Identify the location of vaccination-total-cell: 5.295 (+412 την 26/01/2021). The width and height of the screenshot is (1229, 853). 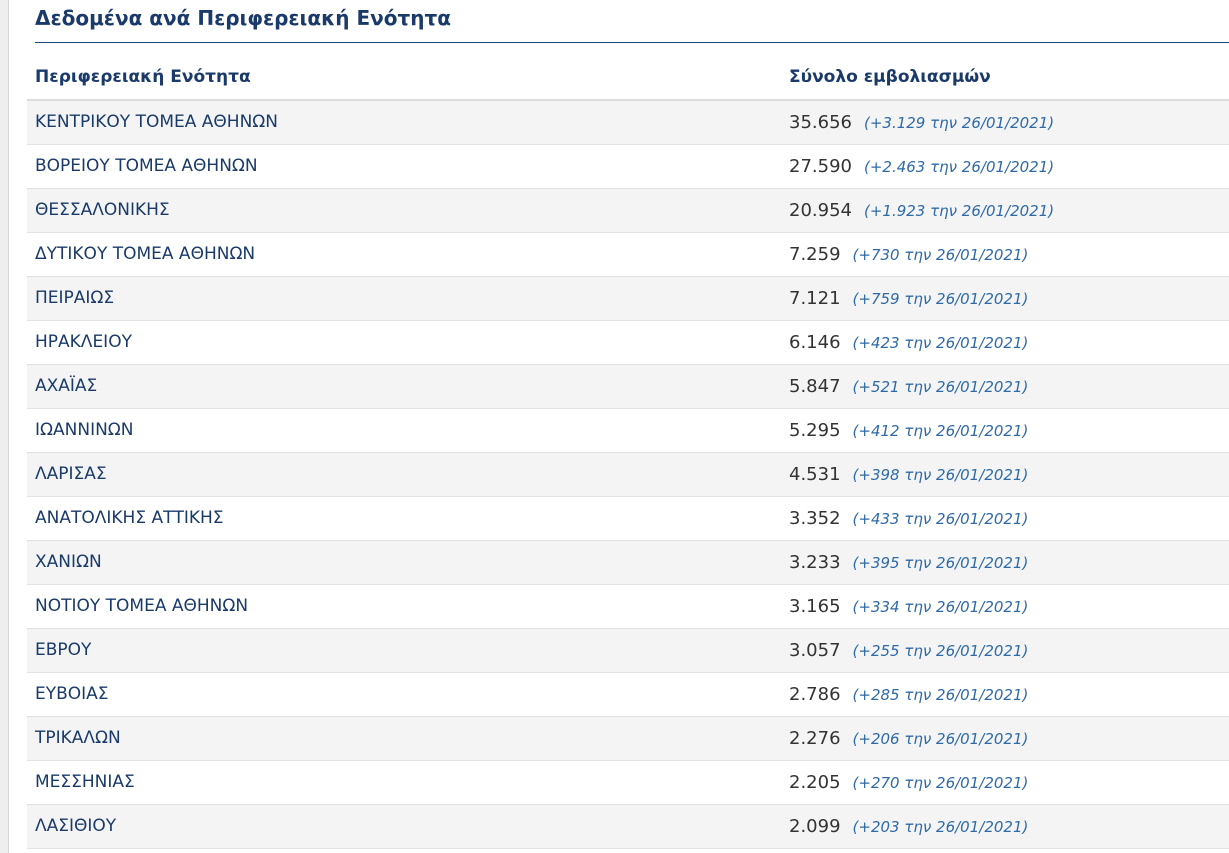
(1005, 430).